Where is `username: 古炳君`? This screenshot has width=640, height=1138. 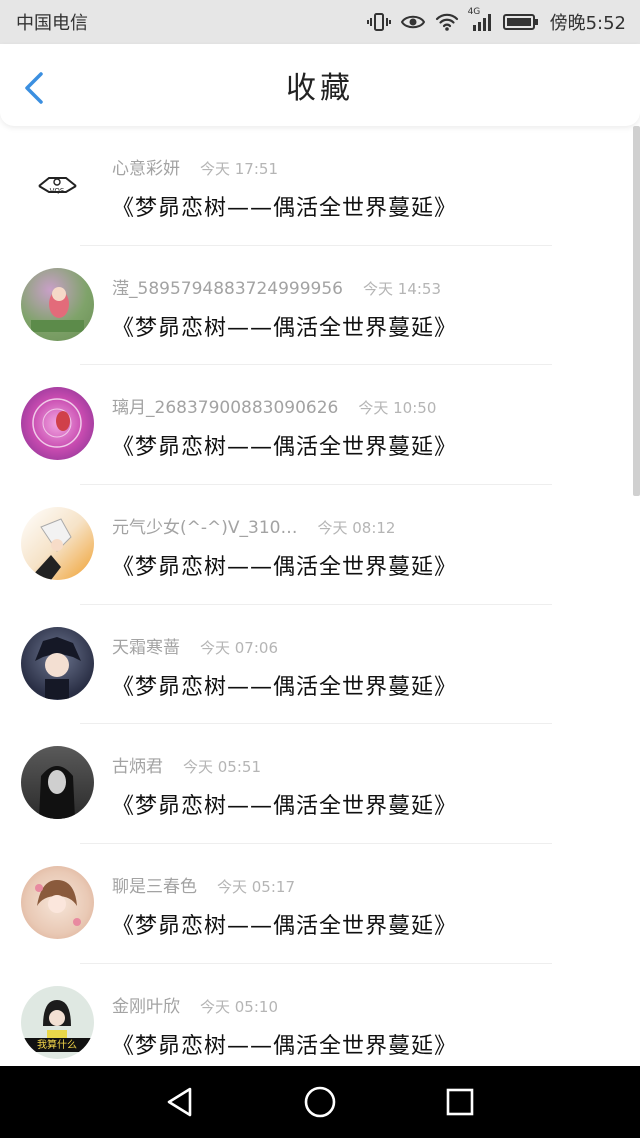
username: 古炳君 is located at coordinates (137, 767).